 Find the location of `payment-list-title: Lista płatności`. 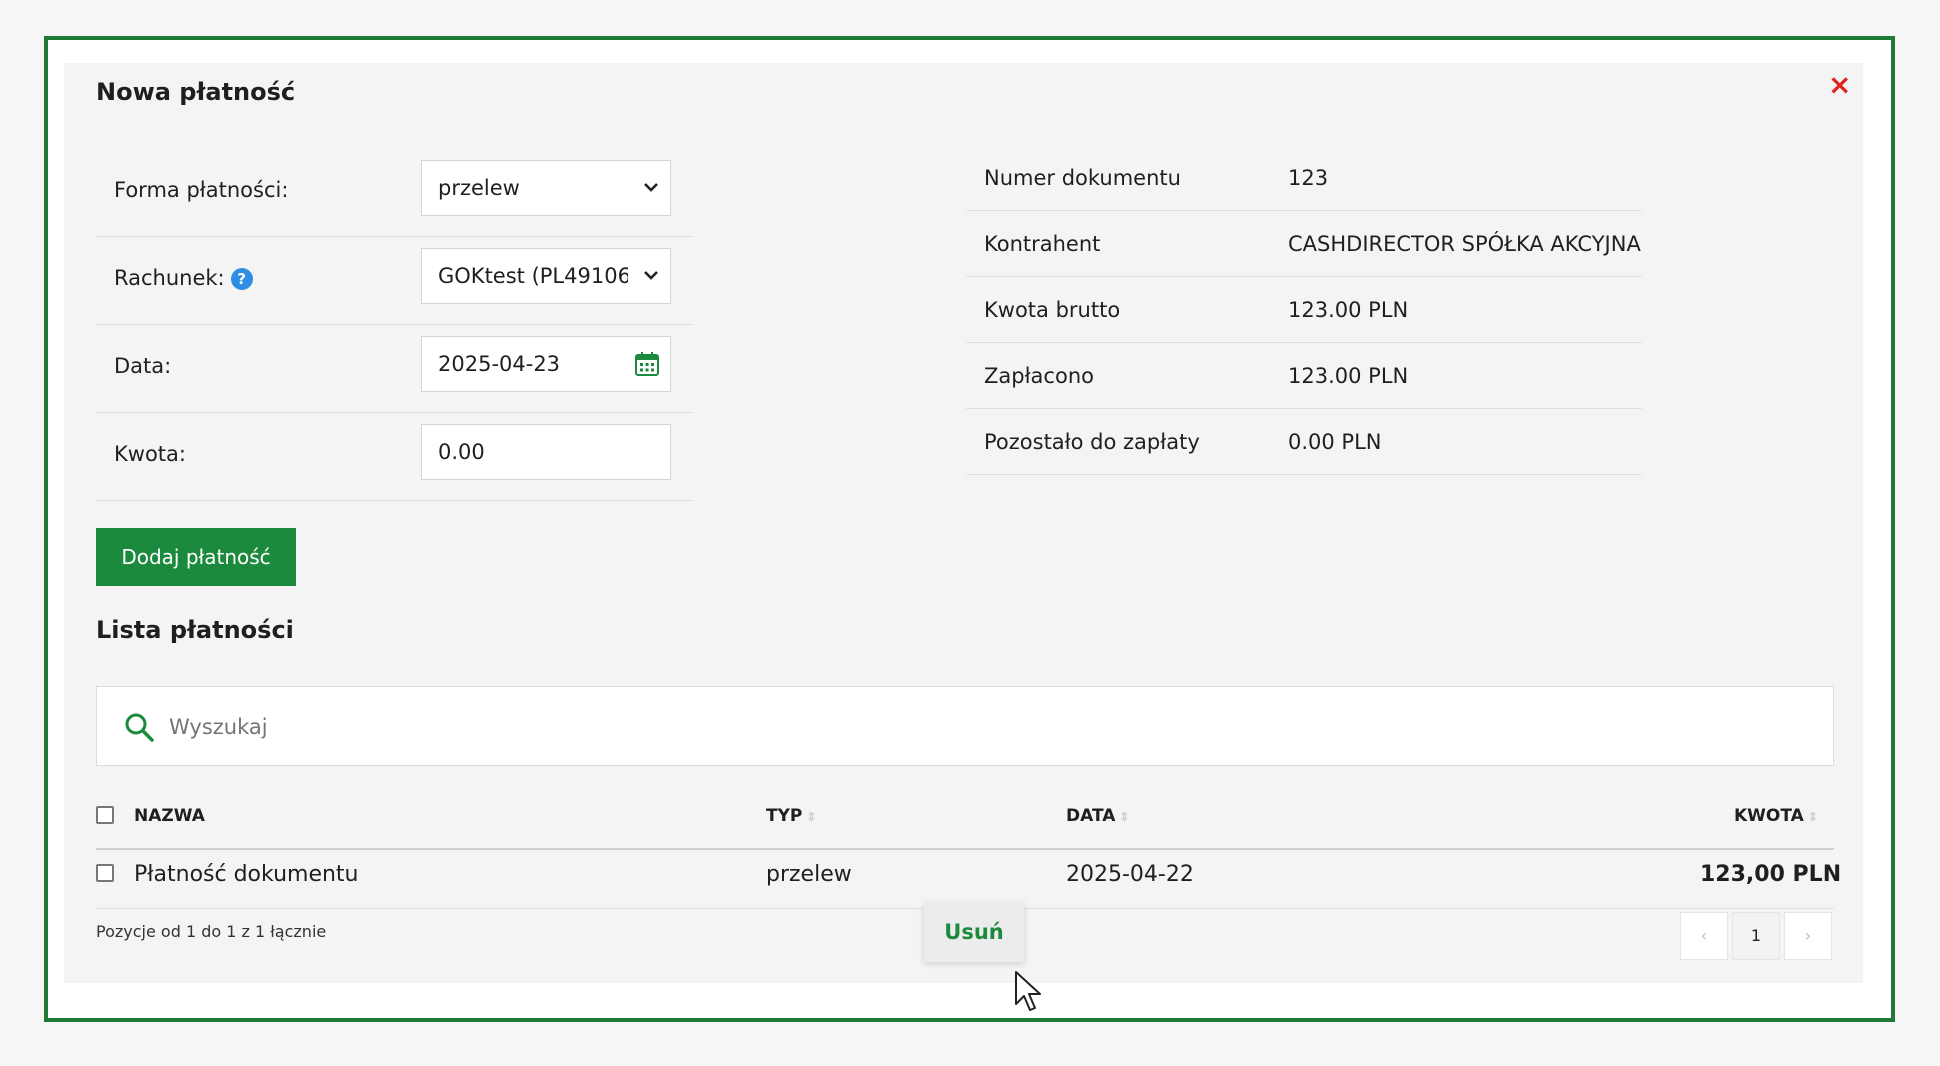

payment-list-title: Lista płatności is located at coordinates (195, 630).